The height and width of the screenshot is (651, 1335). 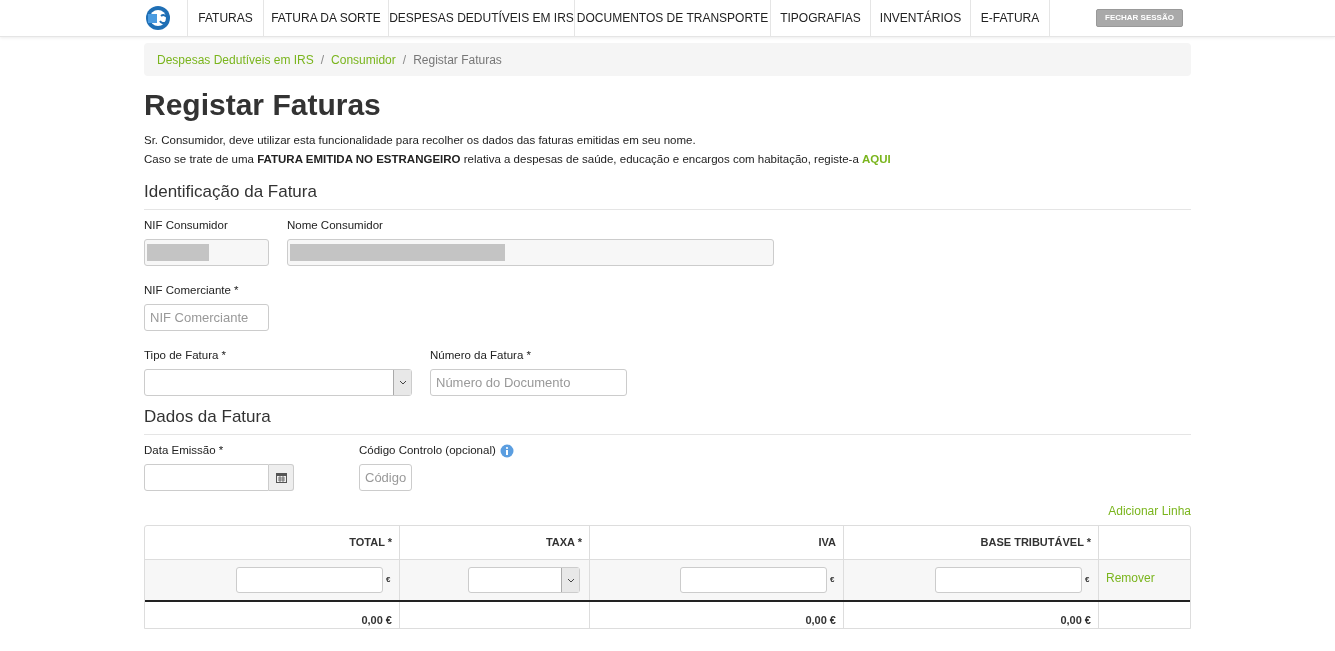 What do you see at coordinates (457, 60) in the screenshot?
I see `breadcrumb-current: Registar Faturas` at bounding box center [457, 60].